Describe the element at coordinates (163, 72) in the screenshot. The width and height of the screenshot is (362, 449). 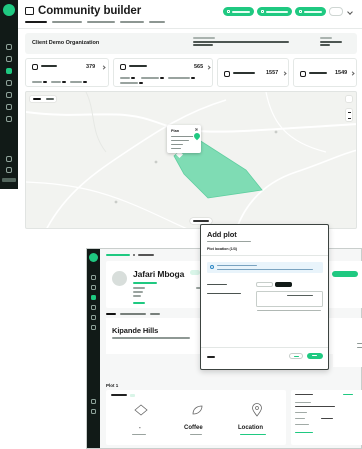
I see `locations-stat-card: 565` at that location.